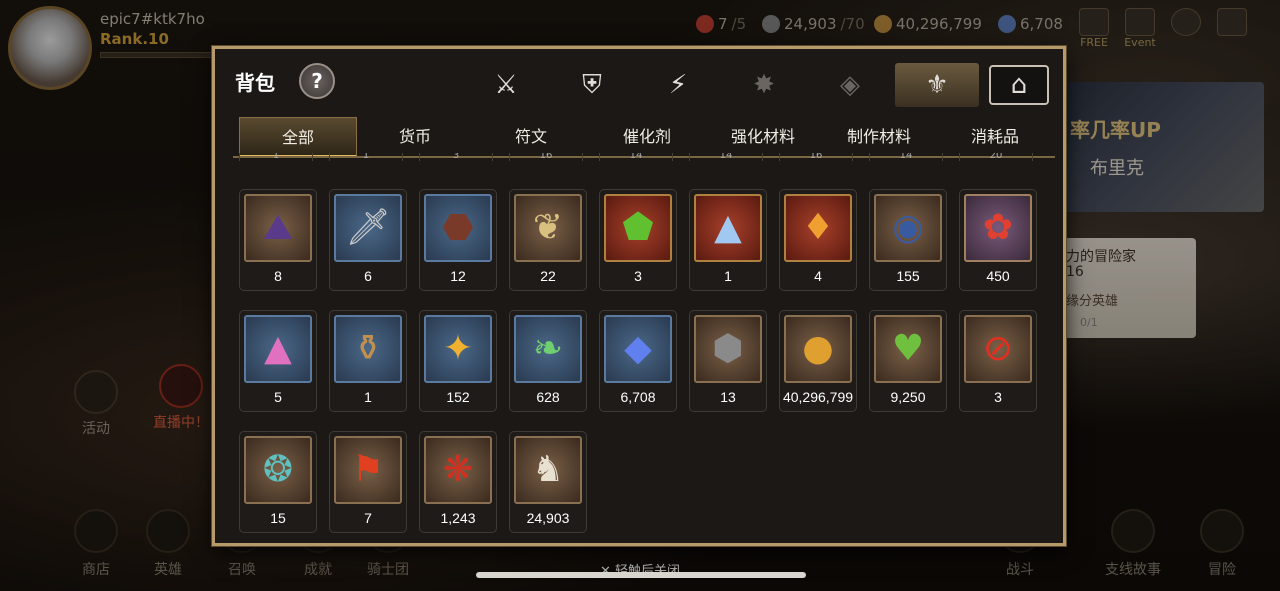 The image size is (1280, 591). I want to click on equipment-filter-button: ⚔, so click(506, 85).